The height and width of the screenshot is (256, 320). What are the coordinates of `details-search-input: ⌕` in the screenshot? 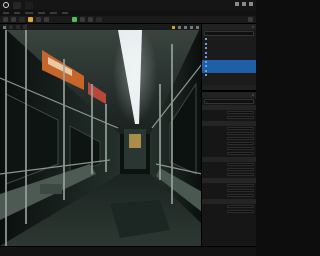 It's located at (229, 101).